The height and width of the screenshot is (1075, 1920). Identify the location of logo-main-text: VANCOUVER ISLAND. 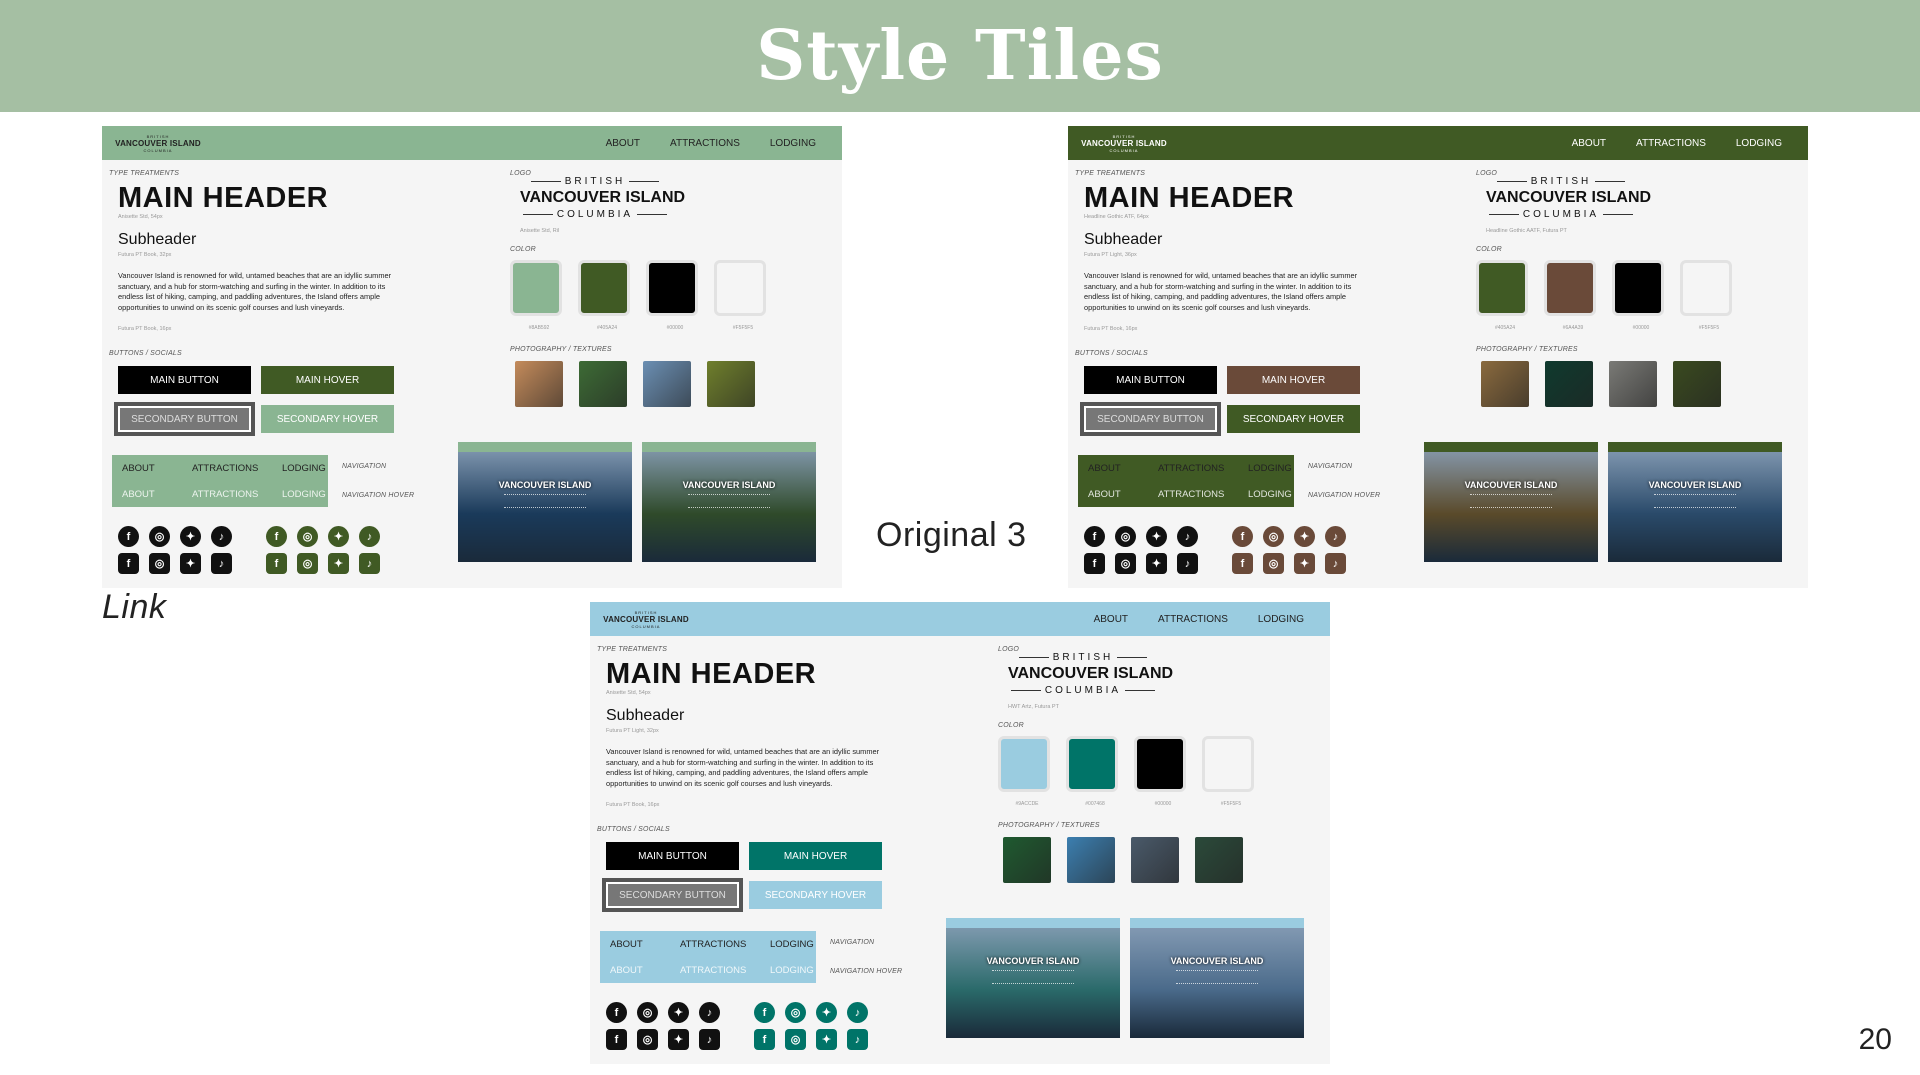
(1124, 143).